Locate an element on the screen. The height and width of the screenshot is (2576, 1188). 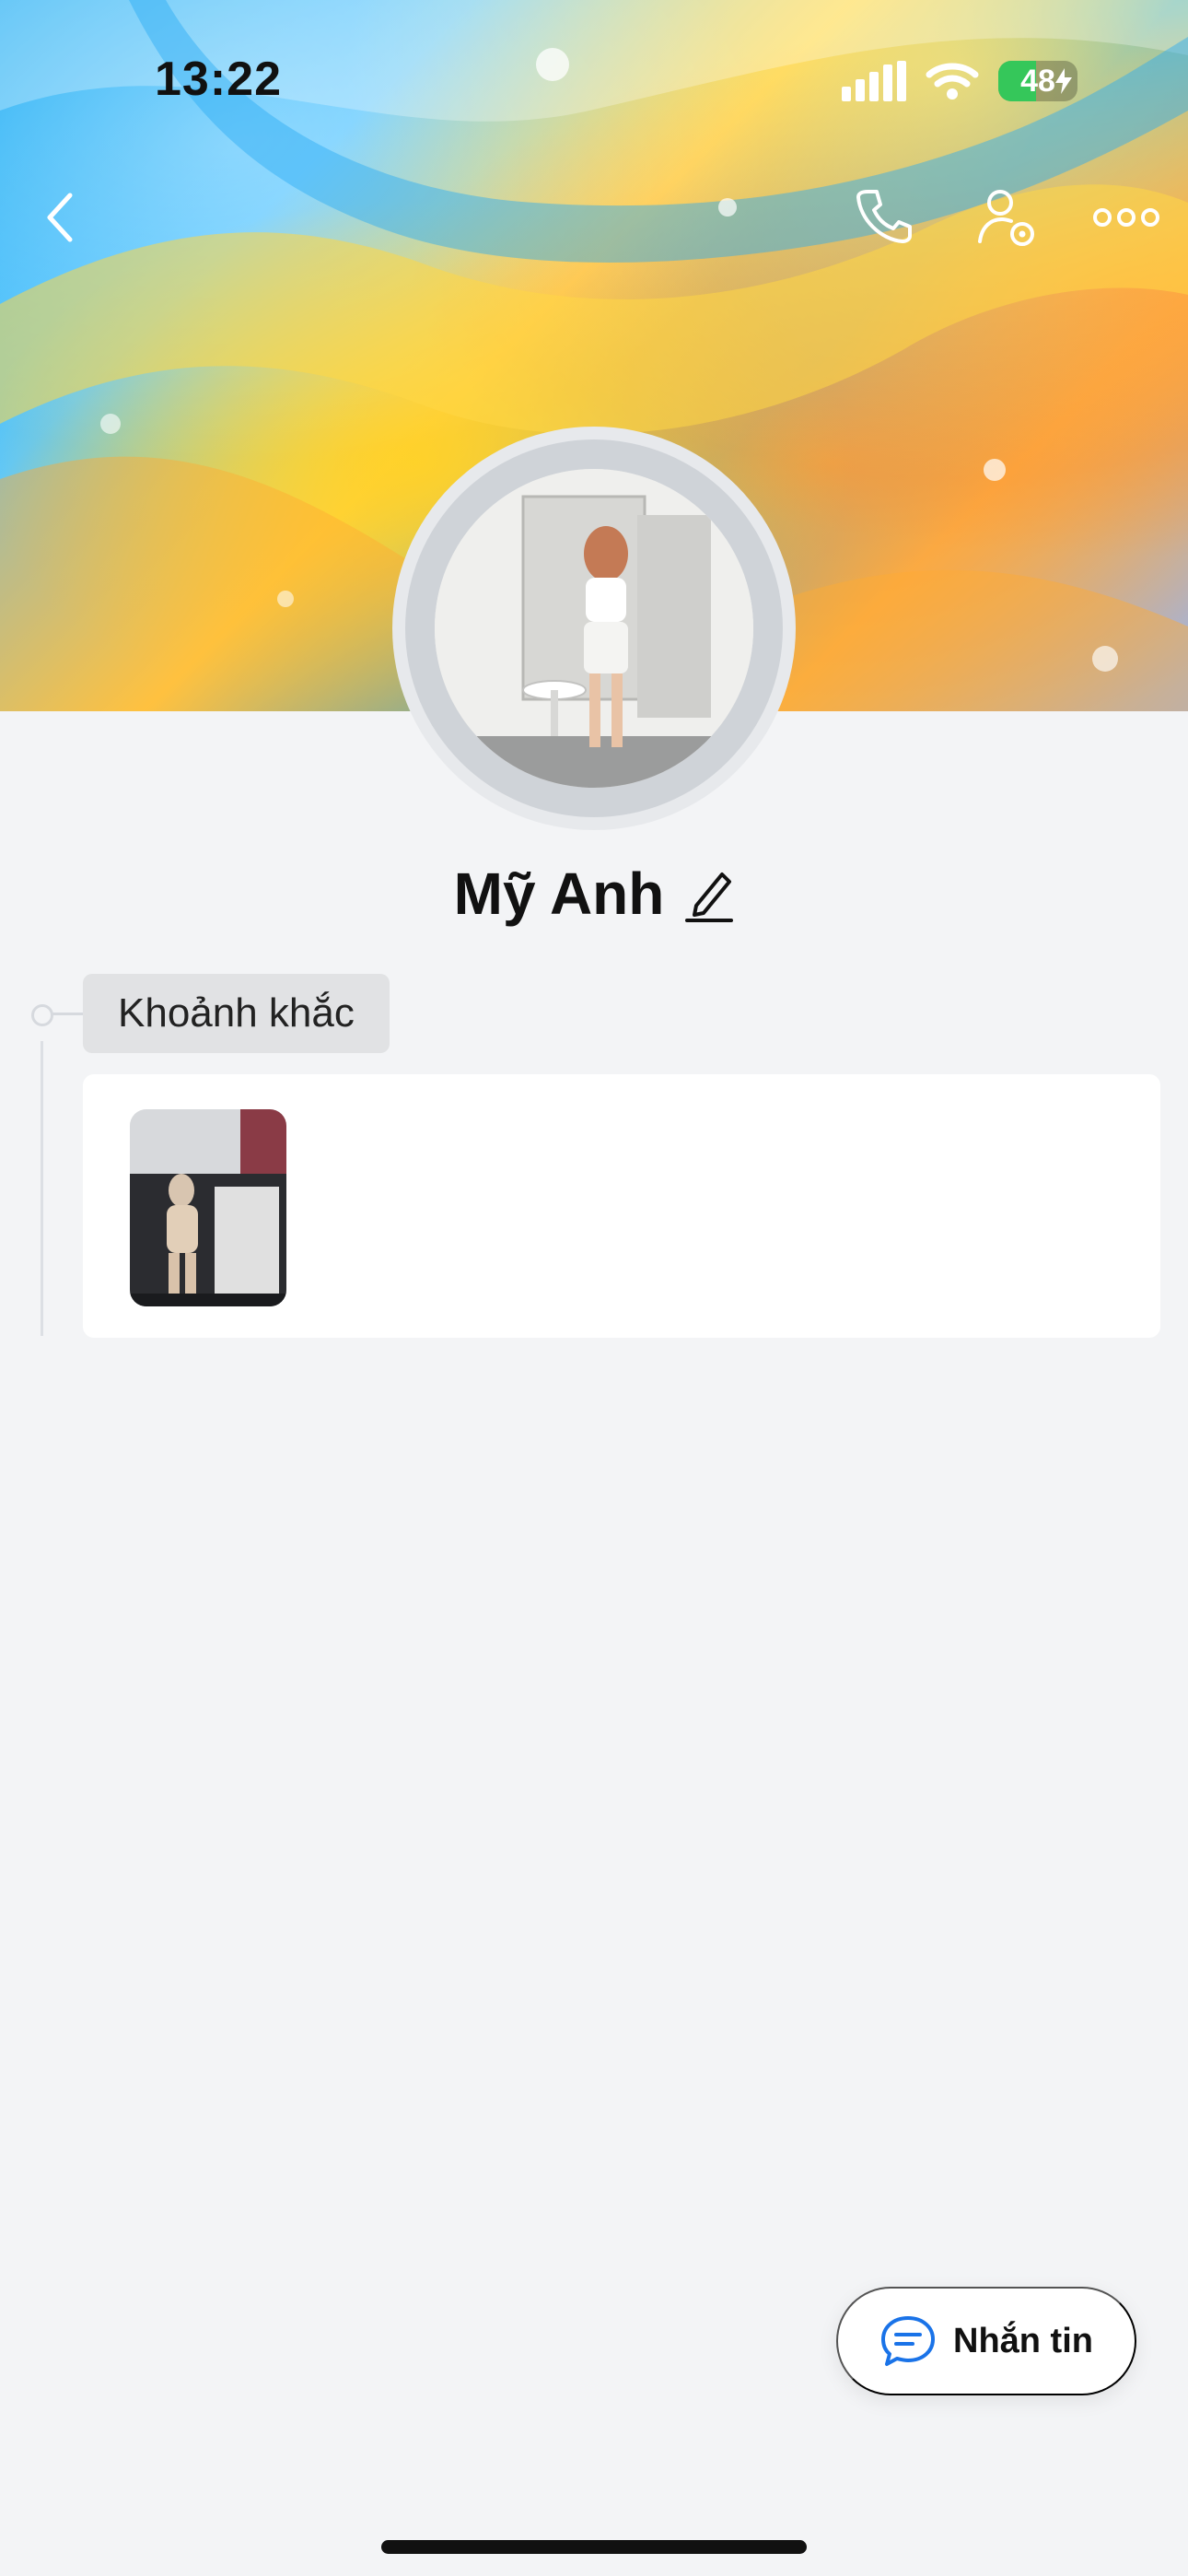
edit-name-button is located at coordinates (709, 893).